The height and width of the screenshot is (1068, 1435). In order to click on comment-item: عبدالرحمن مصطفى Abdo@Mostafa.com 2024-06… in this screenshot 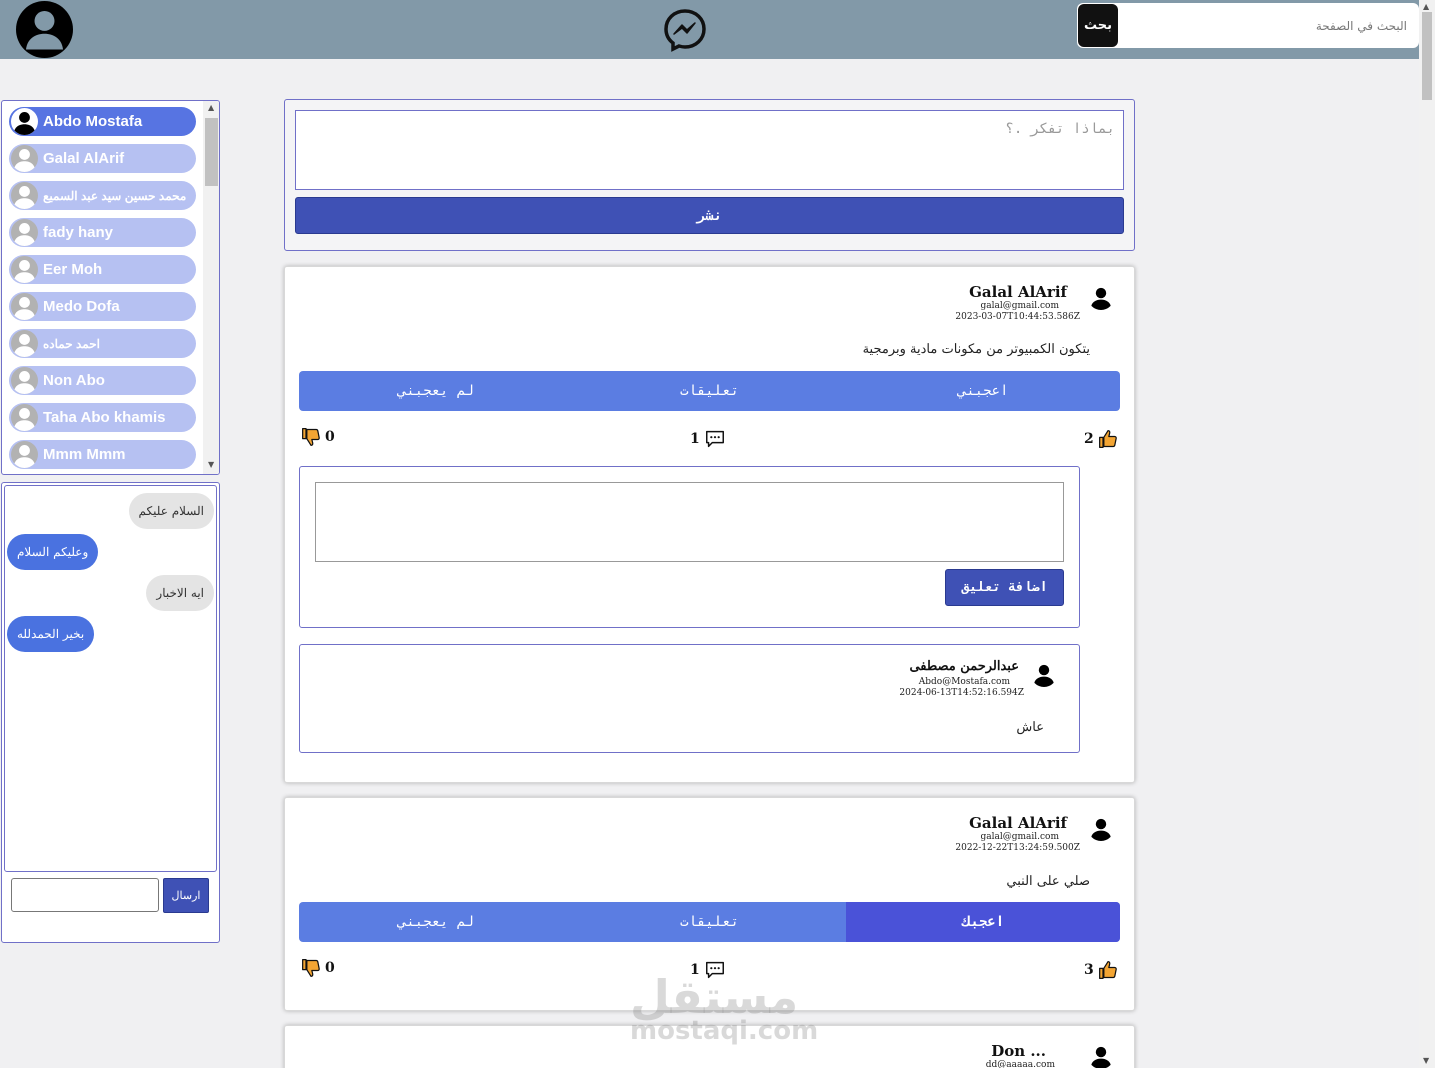, I will do `click(689, 698)`.